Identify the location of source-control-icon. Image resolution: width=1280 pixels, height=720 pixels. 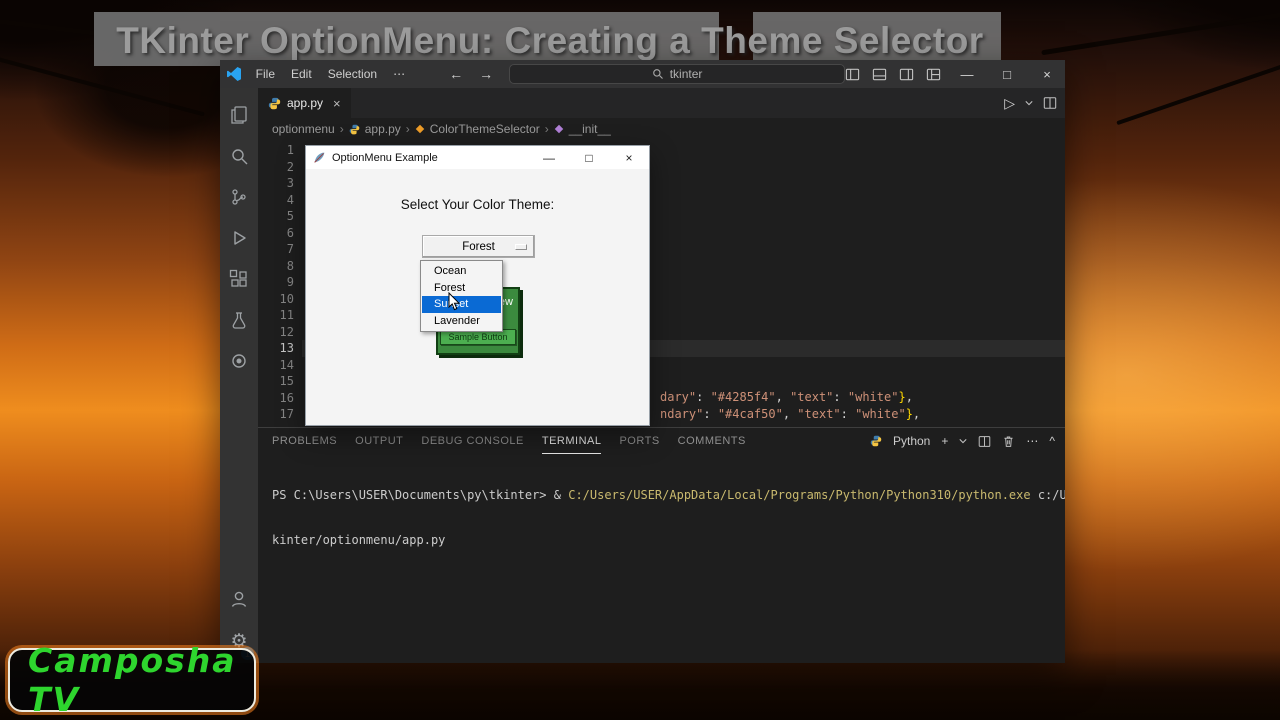
(239, 196).